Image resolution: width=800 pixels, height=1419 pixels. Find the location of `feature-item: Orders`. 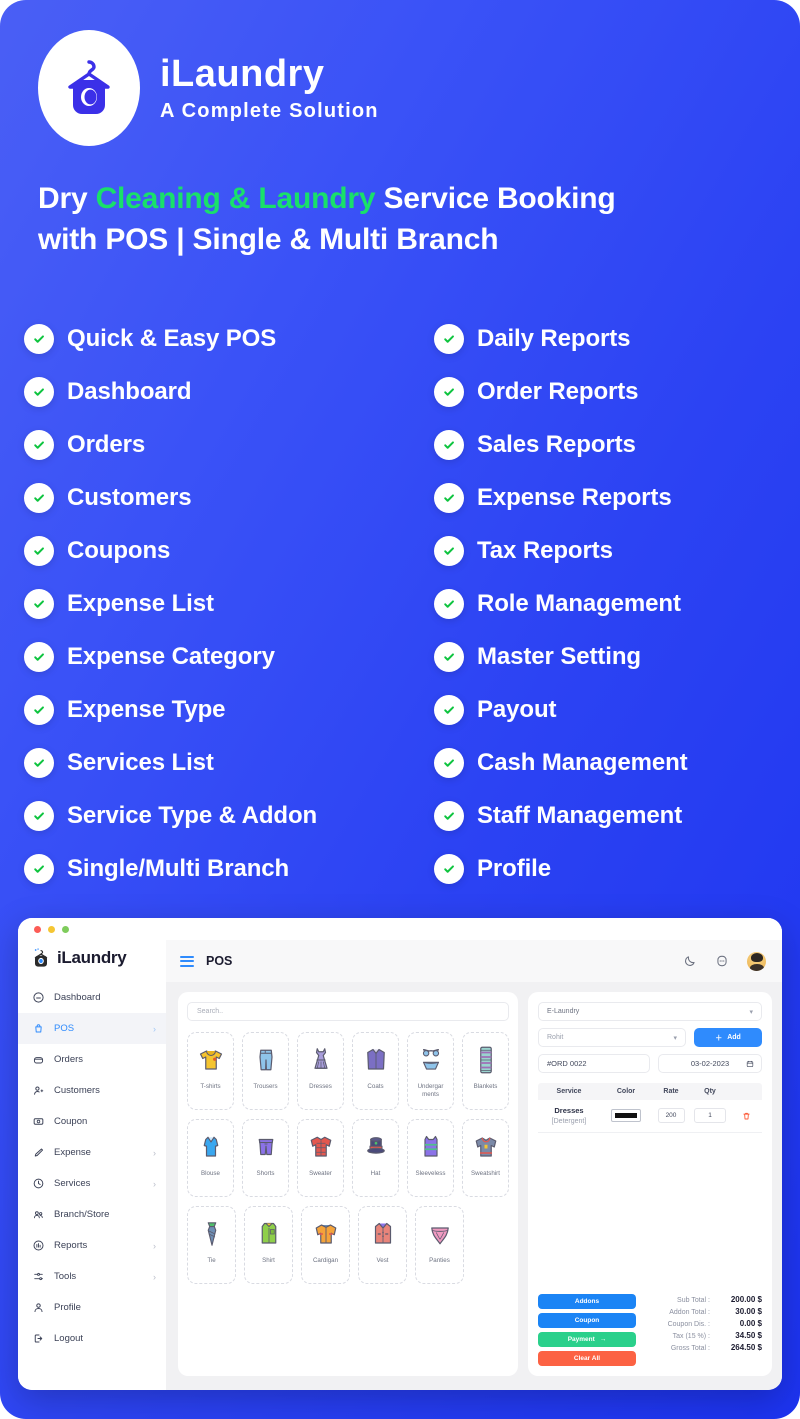

feature-item: Orders is located at coordinates (229, 444).